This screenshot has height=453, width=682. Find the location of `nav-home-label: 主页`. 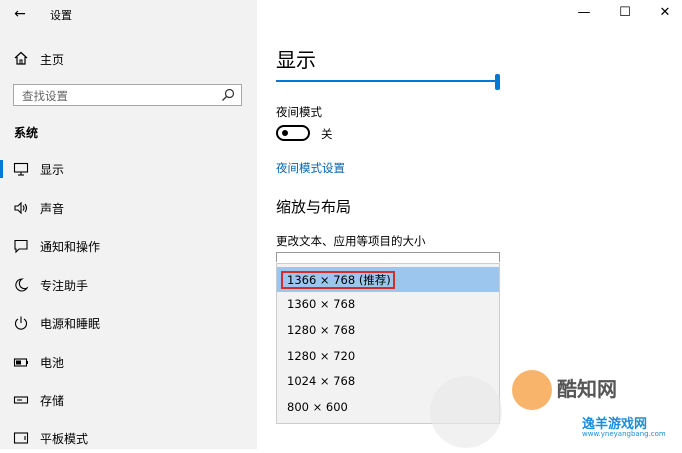

nav-home-label: 主页 is located at coordinates (52, 60).